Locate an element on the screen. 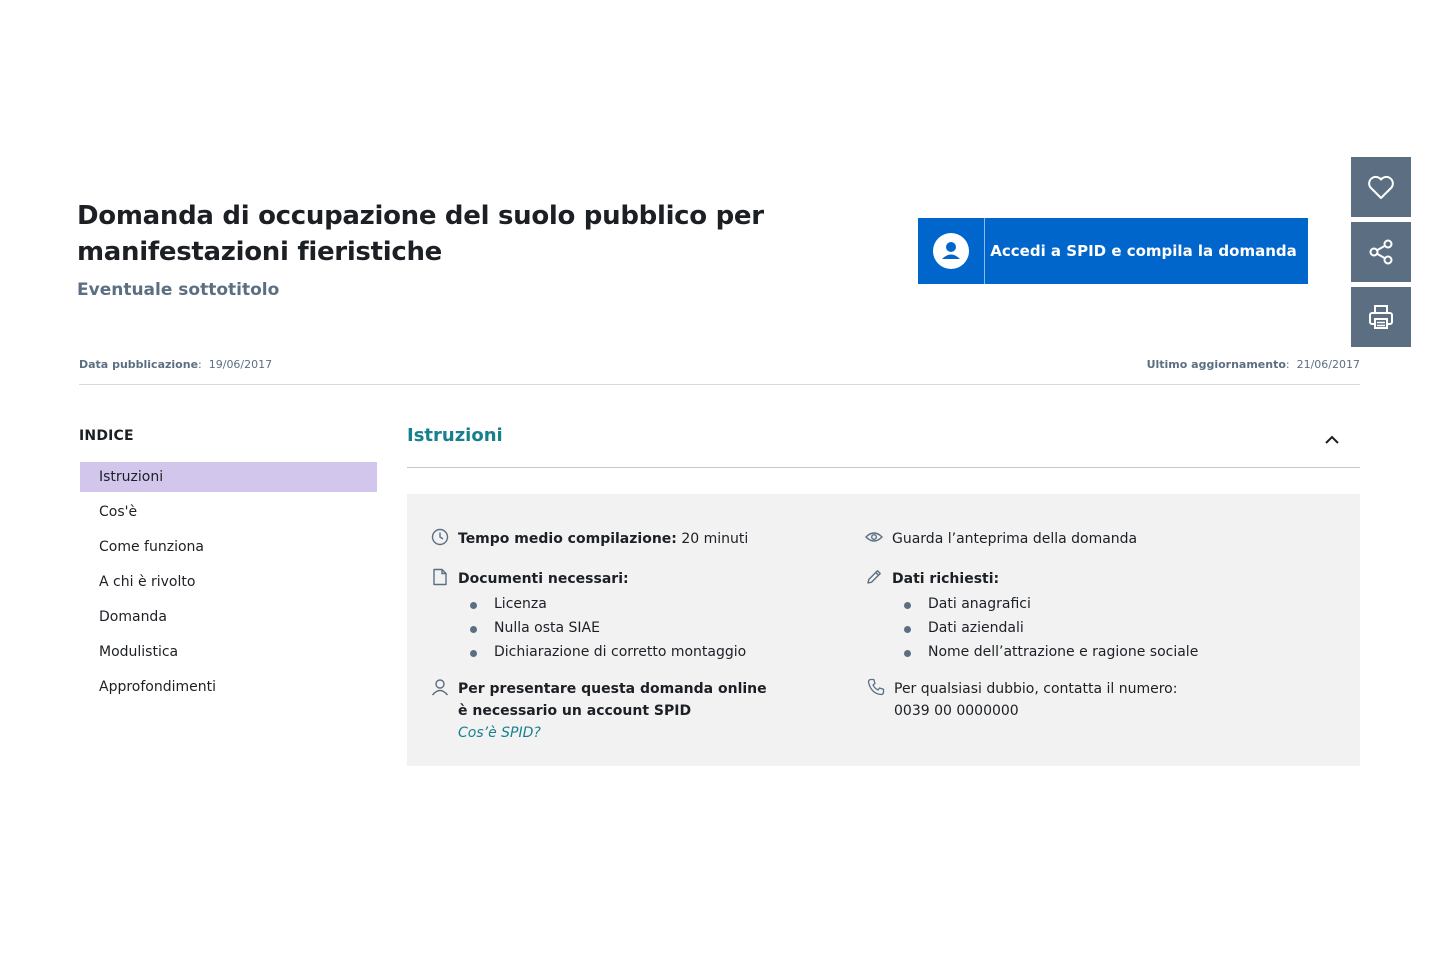 The image size is (1440, 972). pencil-icon is located at coordinates (874, 577).